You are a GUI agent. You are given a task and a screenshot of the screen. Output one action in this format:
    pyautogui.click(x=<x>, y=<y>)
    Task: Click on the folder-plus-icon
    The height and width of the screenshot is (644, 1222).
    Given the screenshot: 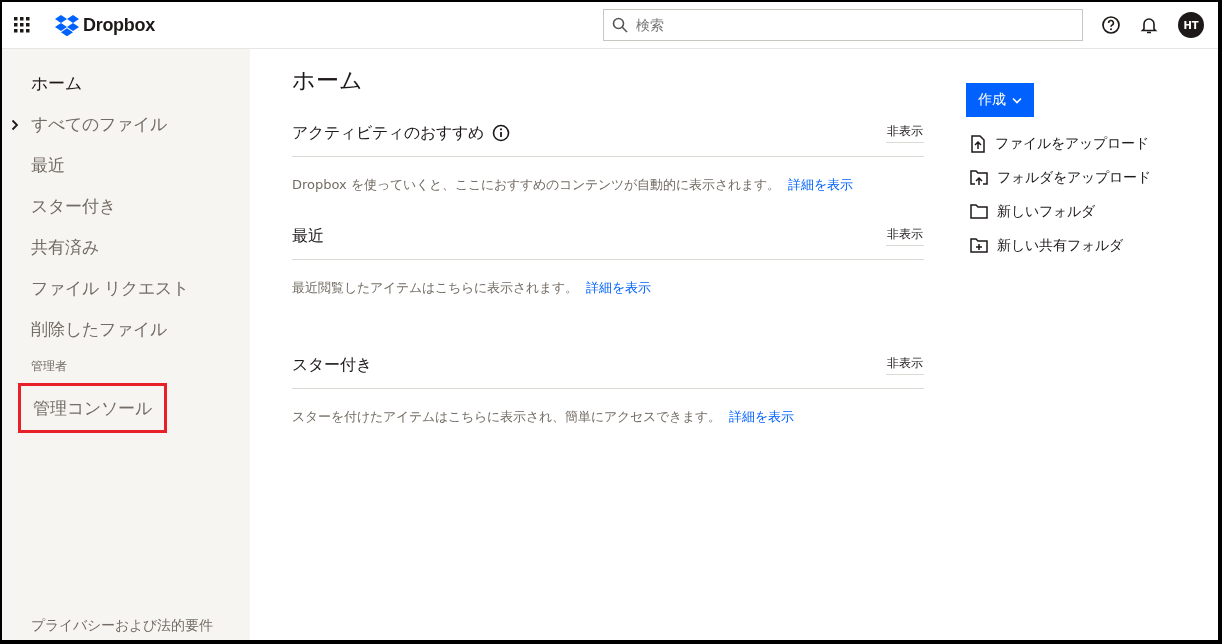 What is the action you would take?
    pyautogui.click(x=979, y=246)
    